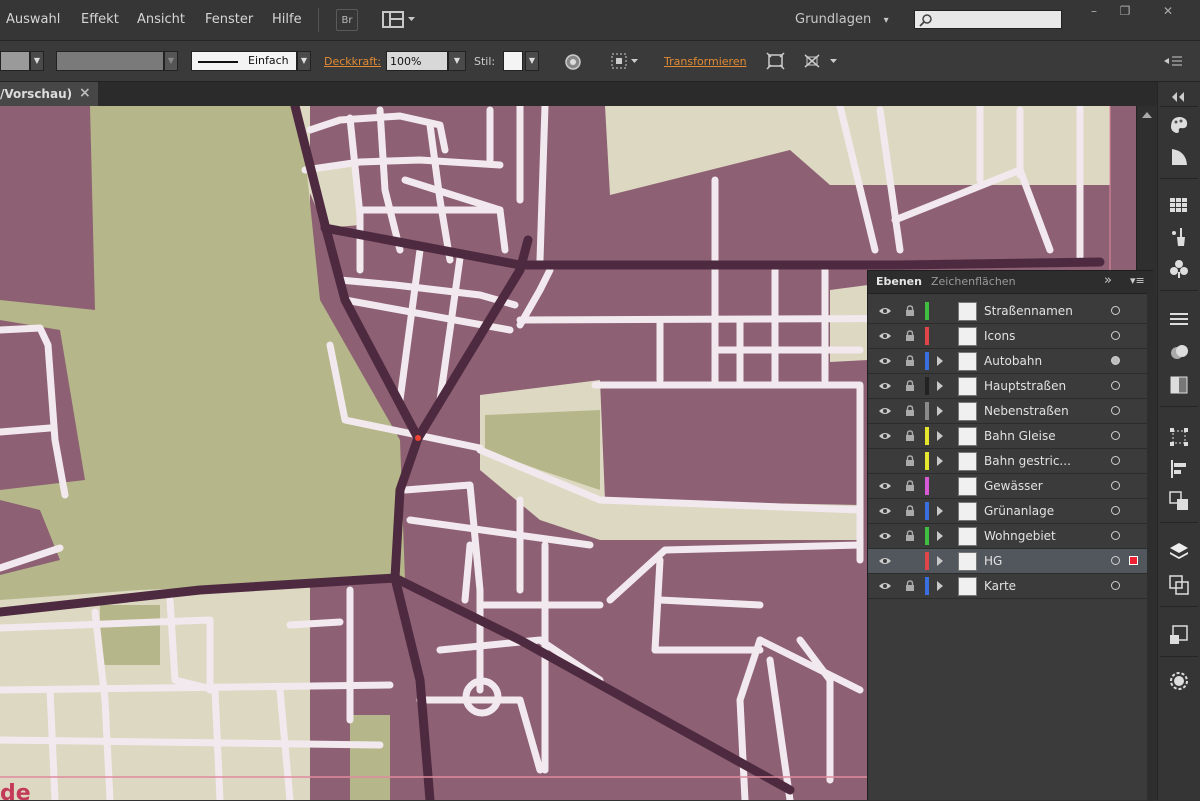 Image resolution: width=1200 pixels, height=801 pixels. I want to click on color-icon, so click(1179, 125).